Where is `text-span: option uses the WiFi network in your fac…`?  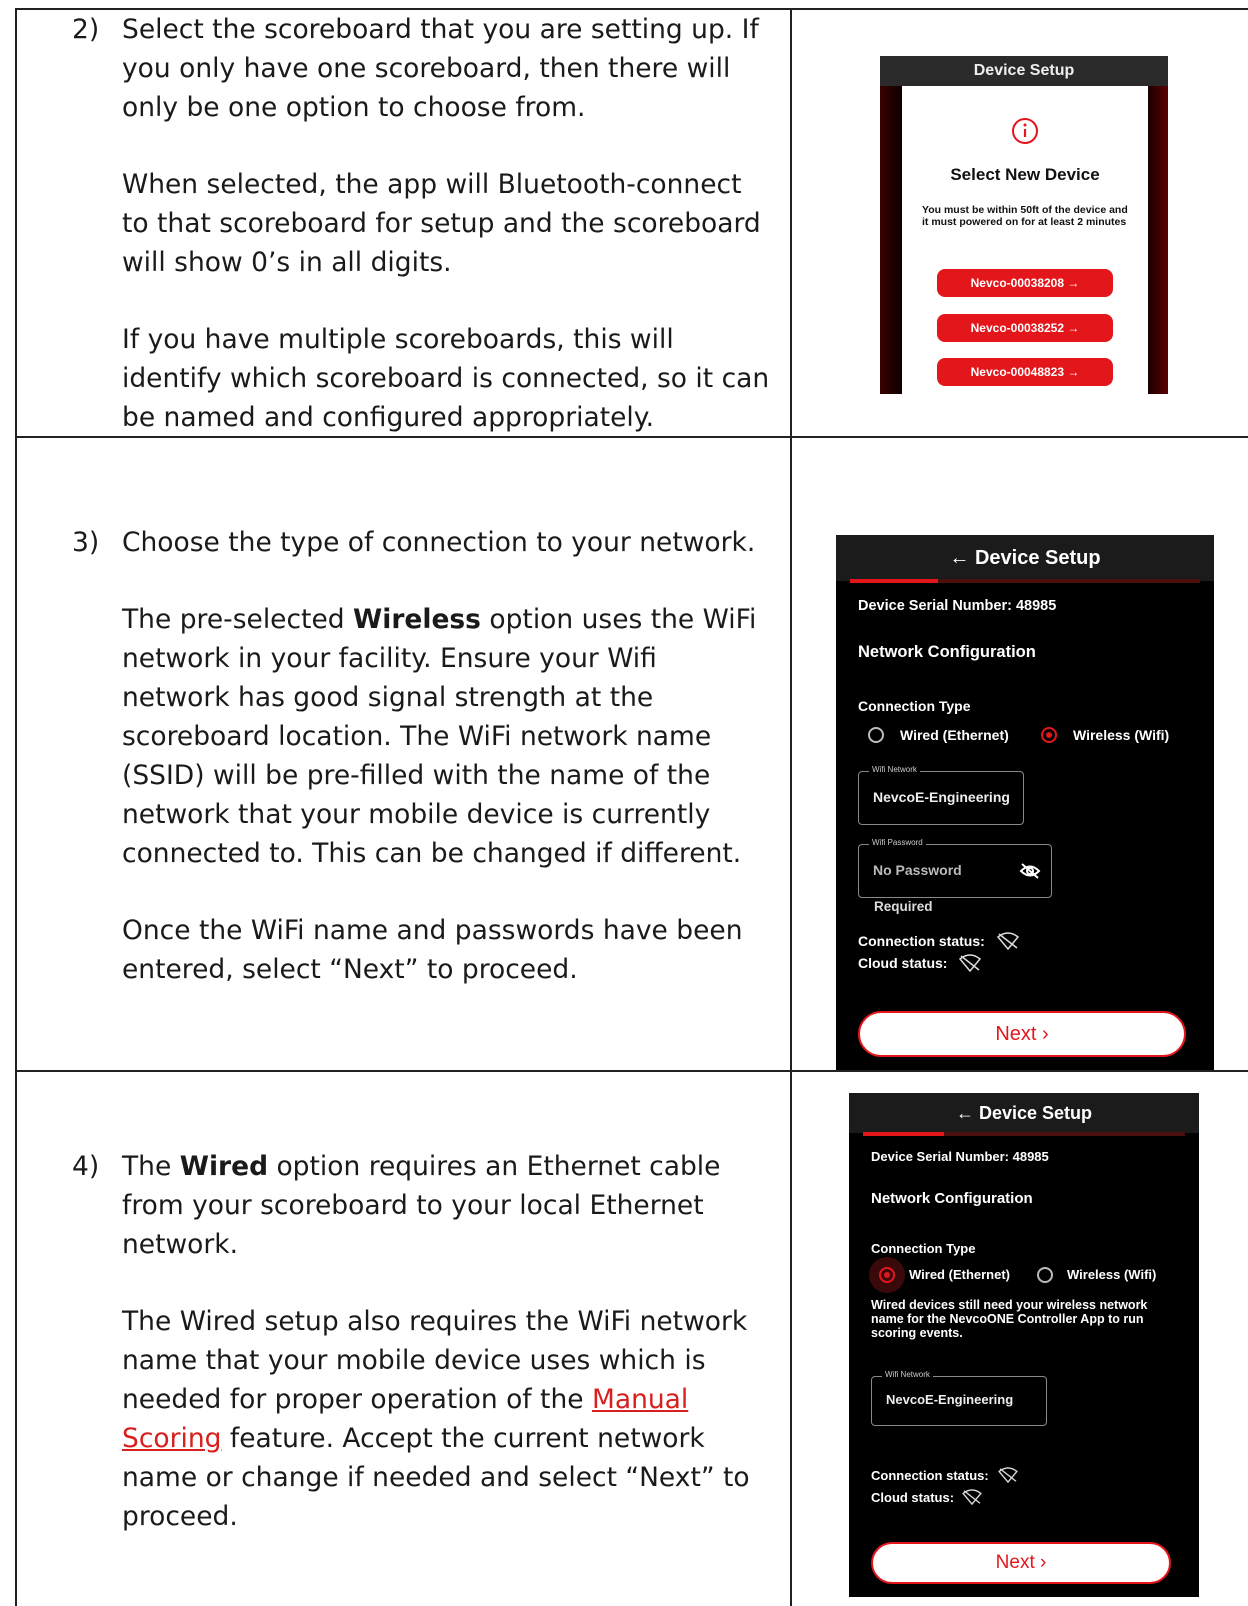 text-span: option uses the WiFi network in your fac… is located at coordinates (439, 736).